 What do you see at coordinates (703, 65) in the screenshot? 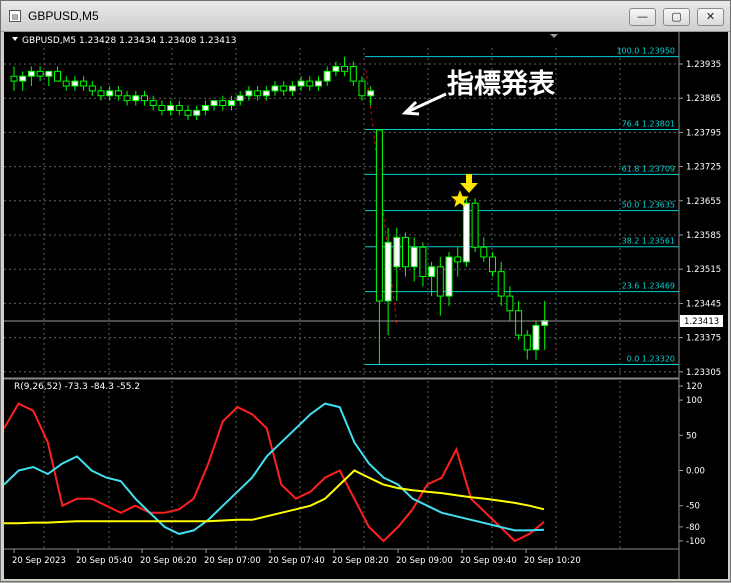
I see `price-axis-label: 1.23935` at bounding box center [703, 65].